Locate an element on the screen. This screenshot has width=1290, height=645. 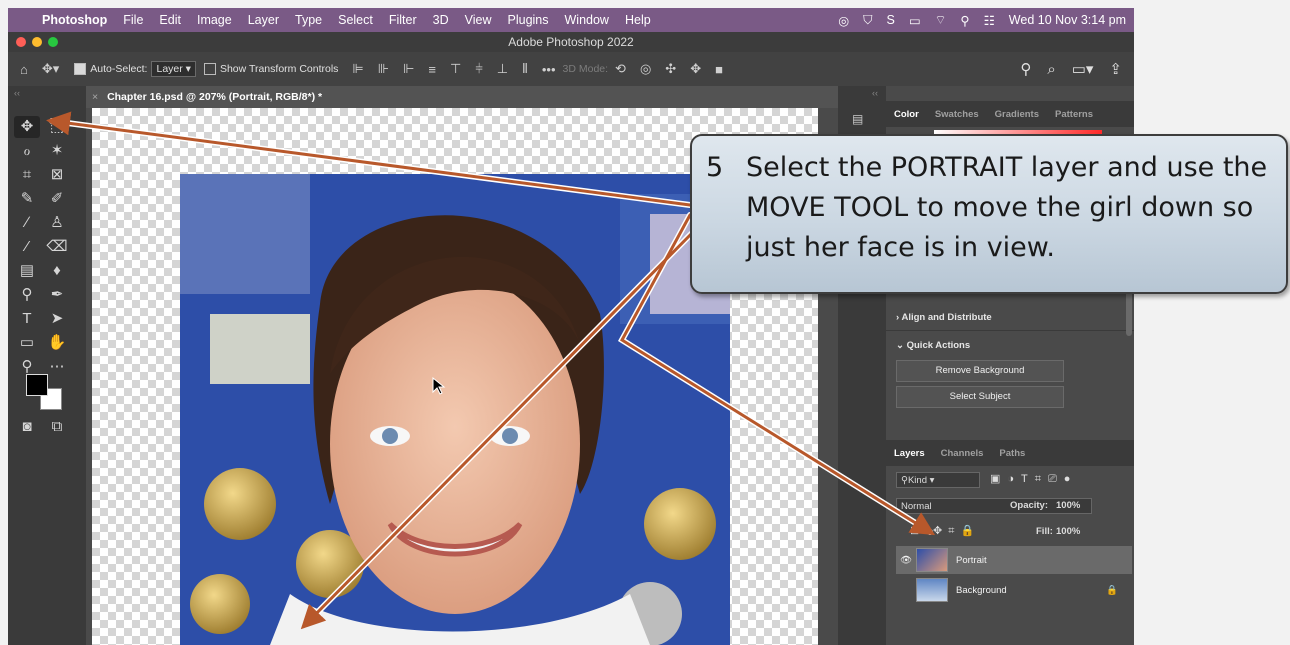
cursor-icon is located at coordinates (439, 385).